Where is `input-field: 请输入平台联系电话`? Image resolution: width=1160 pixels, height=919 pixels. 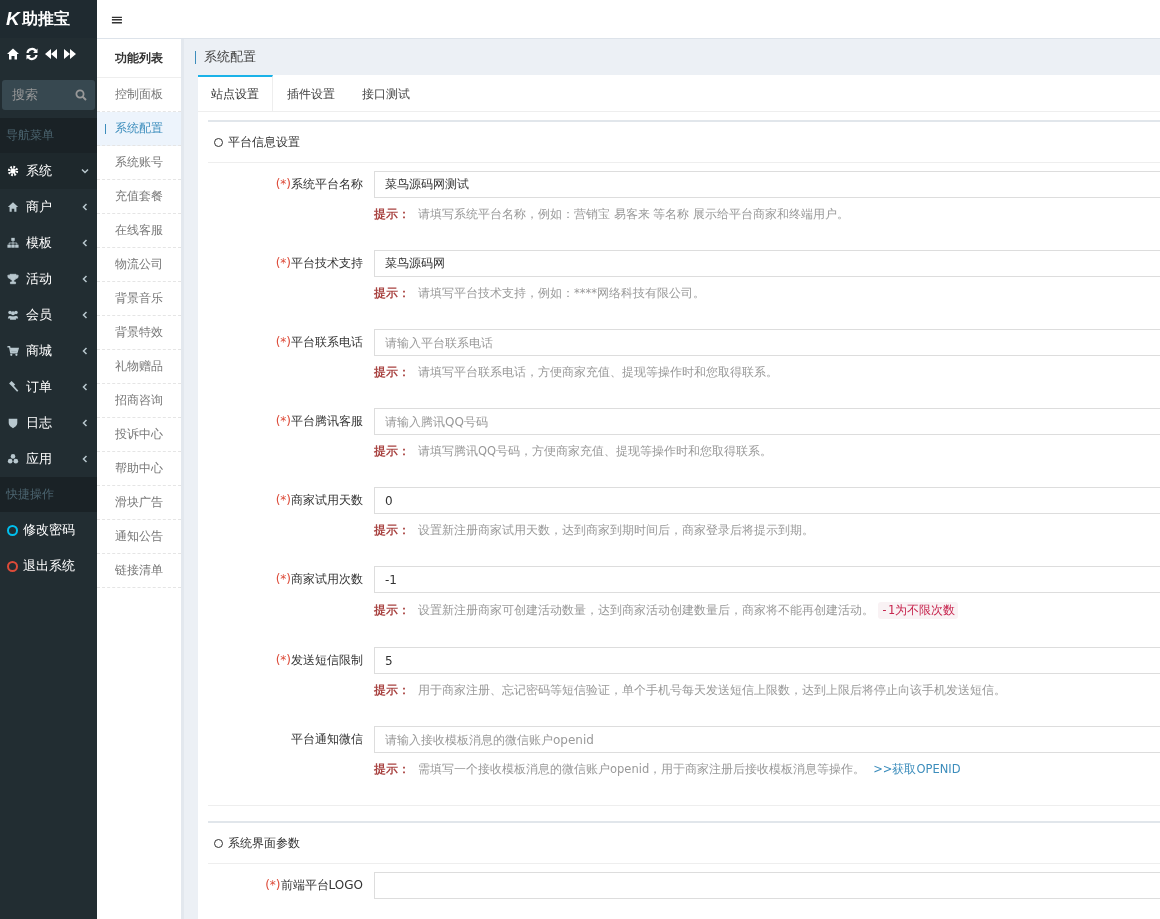
input-field: 请输入平台联系电话 is located at coordinates (767, 342).